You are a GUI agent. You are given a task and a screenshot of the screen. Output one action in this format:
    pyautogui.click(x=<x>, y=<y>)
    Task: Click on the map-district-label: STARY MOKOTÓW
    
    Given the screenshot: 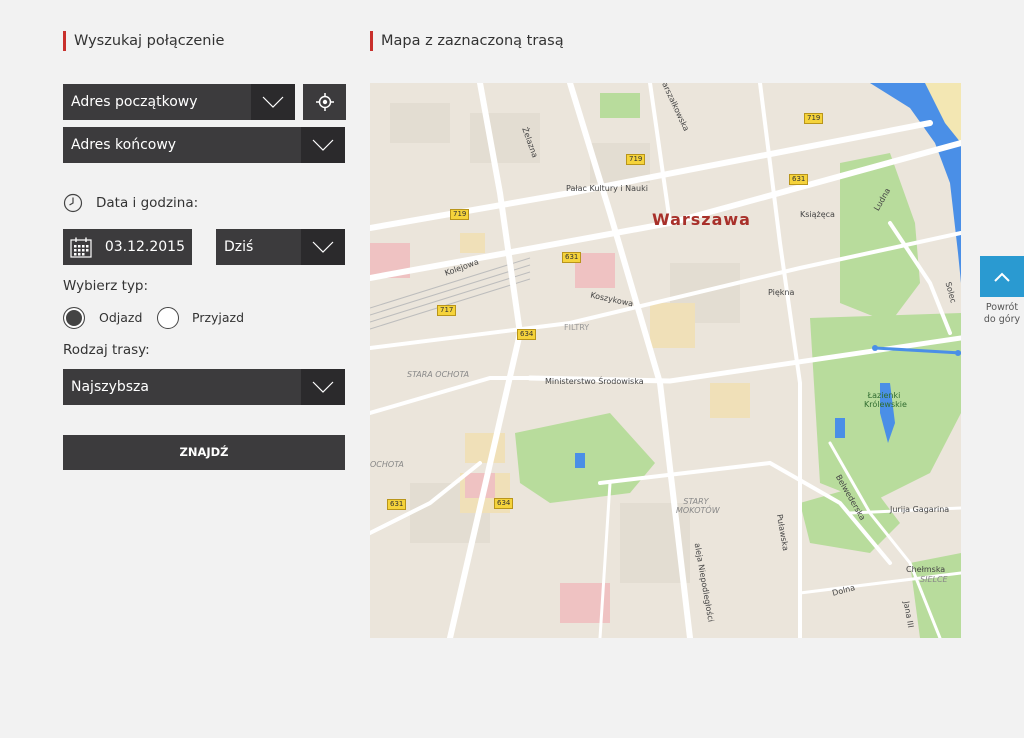 What is the action you would take?
    pyautogui.click(x=698, y=506)
    